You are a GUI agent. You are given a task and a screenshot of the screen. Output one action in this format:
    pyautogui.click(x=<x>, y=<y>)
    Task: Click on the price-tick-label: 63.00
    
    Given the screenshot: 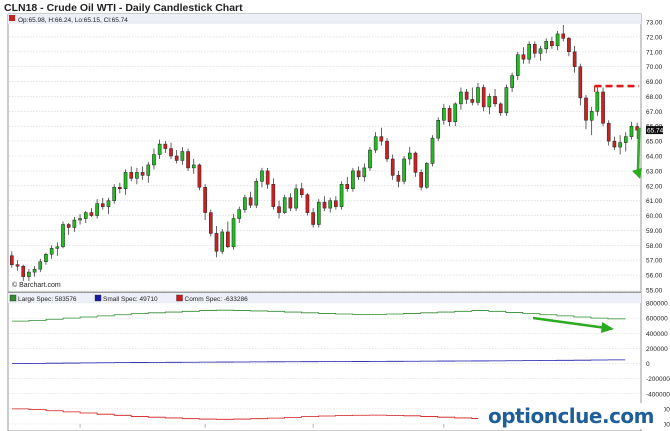 What is the action you would take?
    pyautogui.click(x=654, y=171)
    